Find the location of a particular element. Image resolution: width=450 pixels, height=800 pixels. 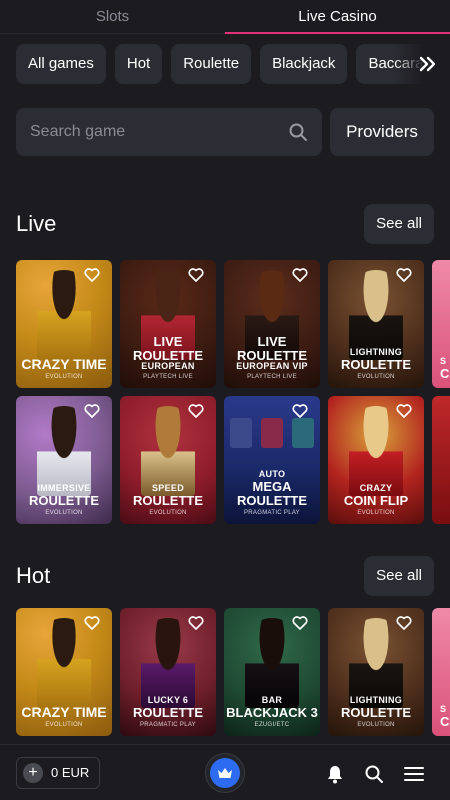

card-title-2: ROULETTE is located at coordinates (272, 500).